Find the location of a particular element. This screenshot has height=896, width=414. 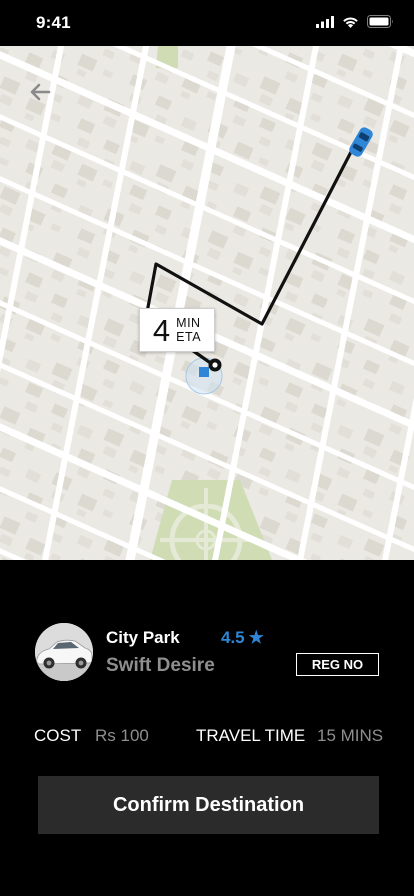

driver-rating: 4.5 ★ is located at coordinates (242, 638).